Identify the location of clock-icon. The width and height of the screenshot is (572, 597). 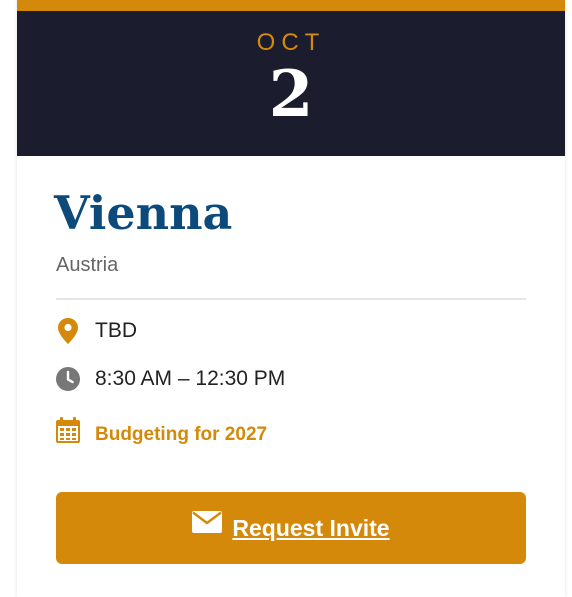
(68, 379).